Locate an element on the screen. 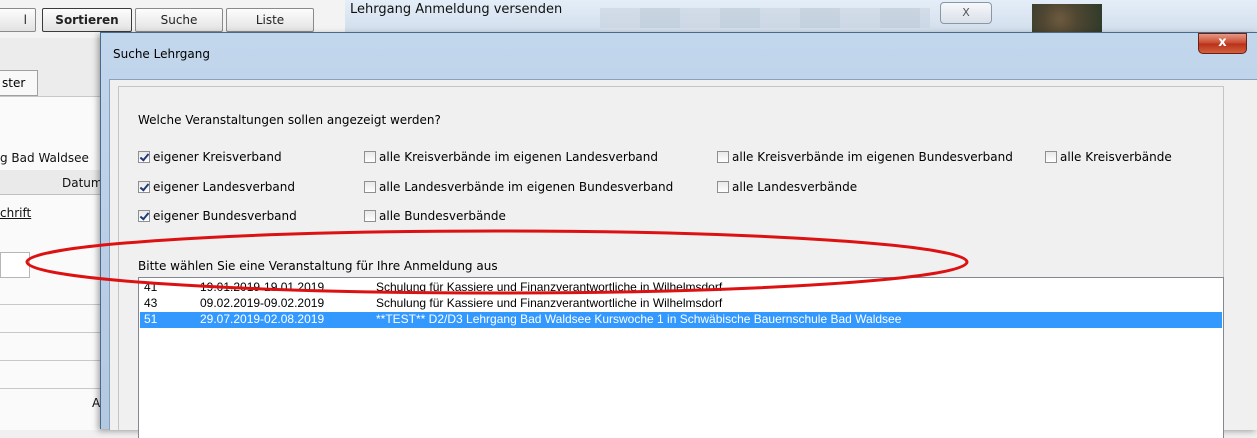 The image size is (1257, 438). close-icon: x is located at coordinates (1222, 43).